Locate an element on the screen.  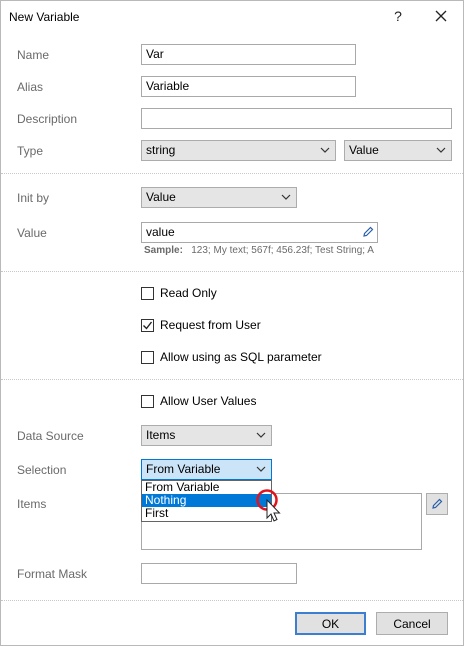
type-select-value: string is located at coordinates (161, 150).